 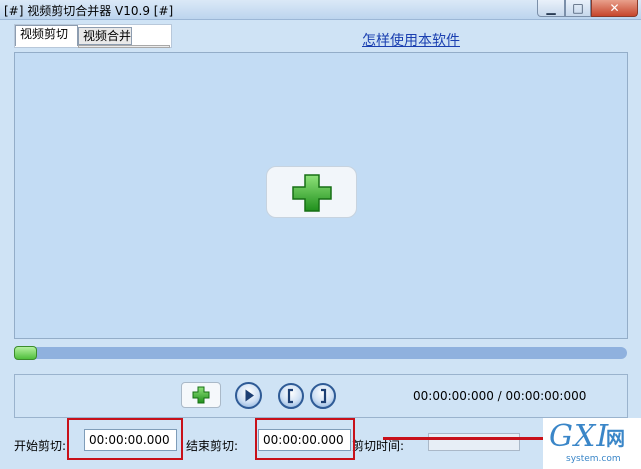 What do you see at coordinates (89, 11) in the screenshot?
I see `window-title: [#] 视频剪切合并器 V10.9 [#]` at bounding box center [89, 11].